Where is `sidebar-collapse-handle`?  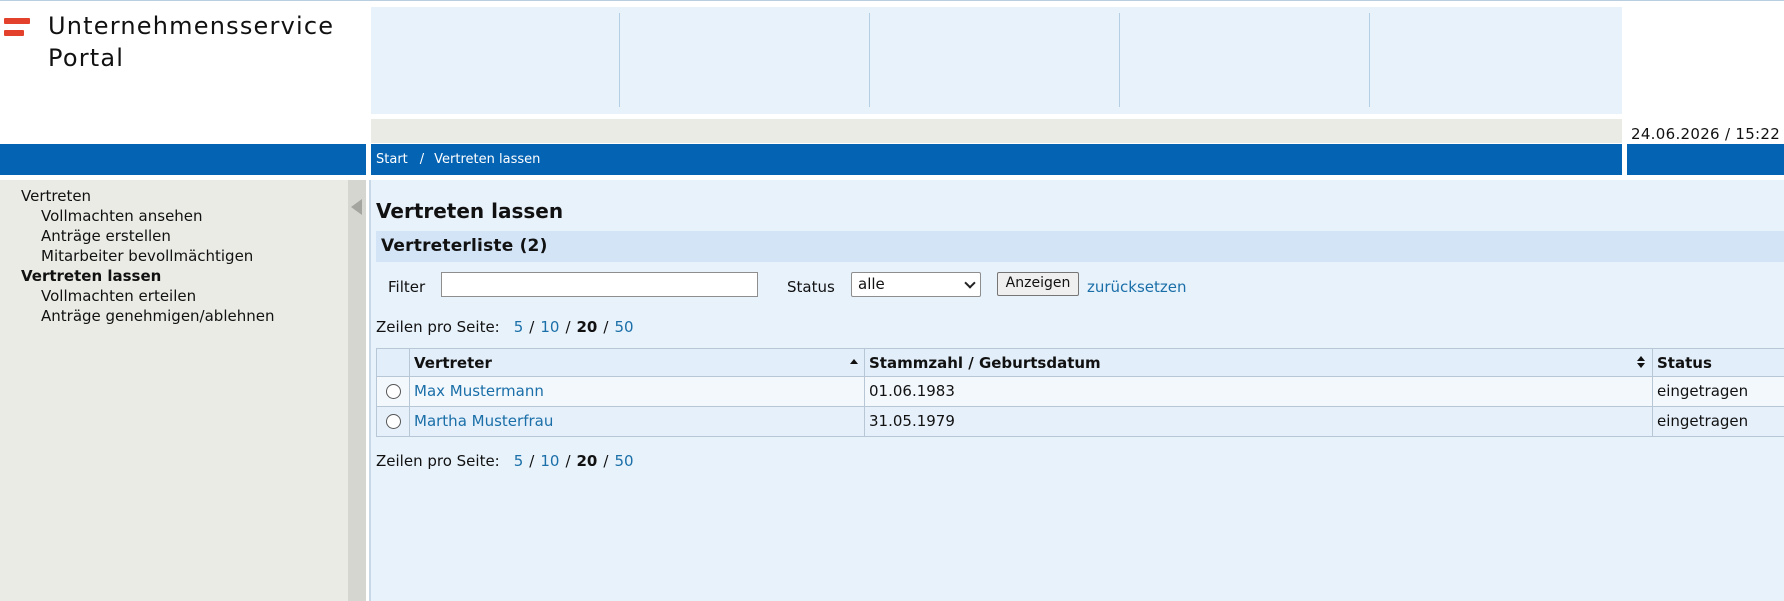
sidebar-collapse-handle is located at coordinates (357, 390).